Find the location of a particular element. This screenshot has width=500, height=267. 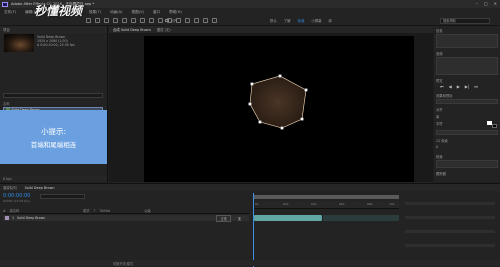

font-size-field: 12 像素 is located at coordinates (467, 140).